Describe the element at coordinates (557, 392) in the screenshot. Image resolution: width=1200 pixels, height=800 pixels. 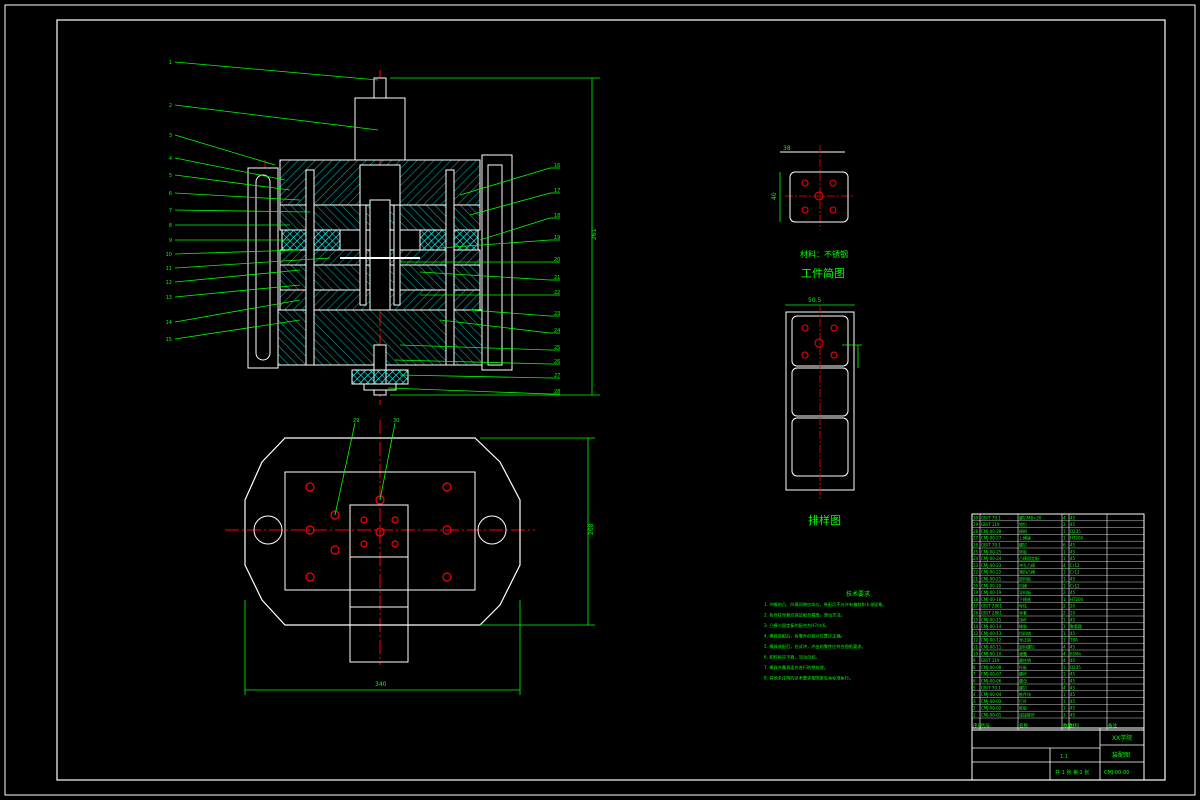
I see `callout-28: 28` at that location.